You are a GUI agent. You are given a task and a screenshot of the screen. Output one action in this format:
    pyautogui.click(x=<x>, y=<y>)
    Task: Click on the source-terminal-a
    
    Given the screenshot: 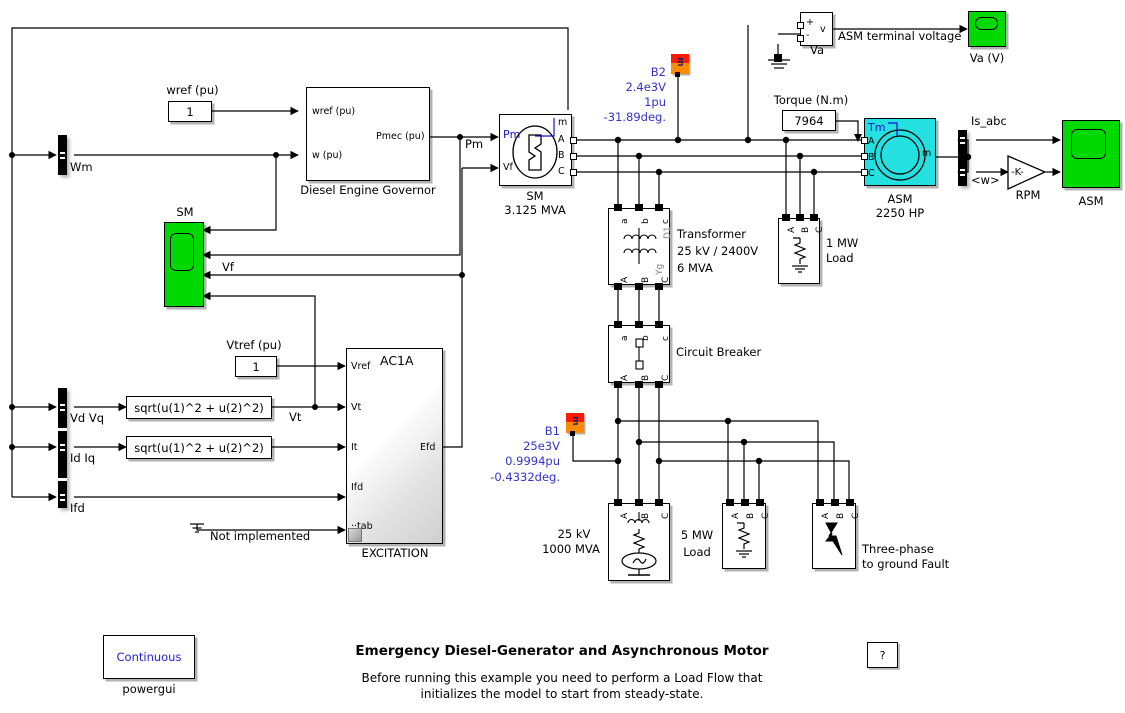 What is the action you would take?
    pyautogui.click(x=618, y=502)
    